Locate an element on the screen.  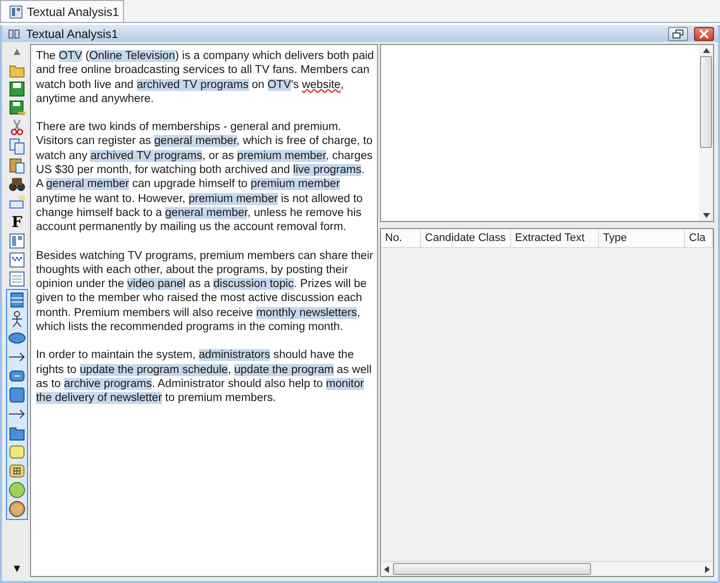
diagram-icon is located at coordinates (16, 11).